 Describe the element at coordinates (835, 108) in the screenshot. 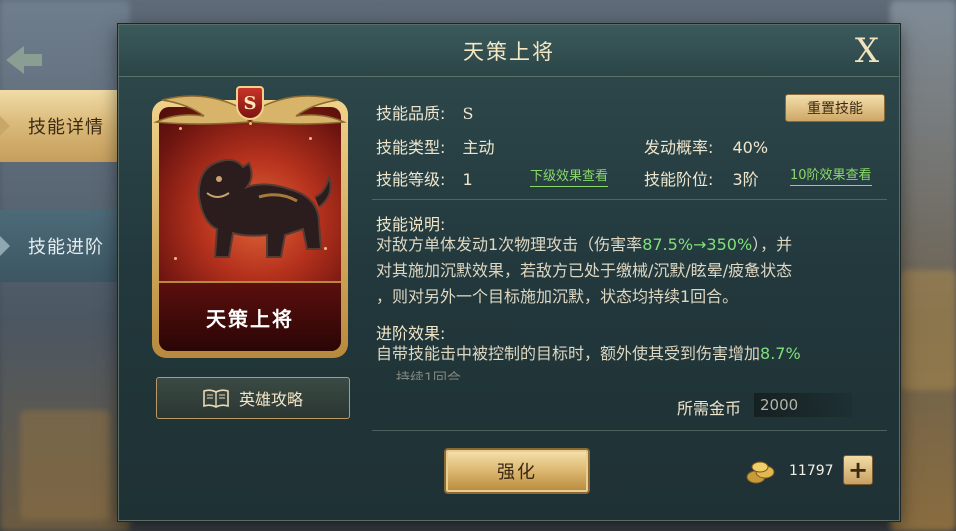

I see `reset-skill-button: 重置技能` at that location.